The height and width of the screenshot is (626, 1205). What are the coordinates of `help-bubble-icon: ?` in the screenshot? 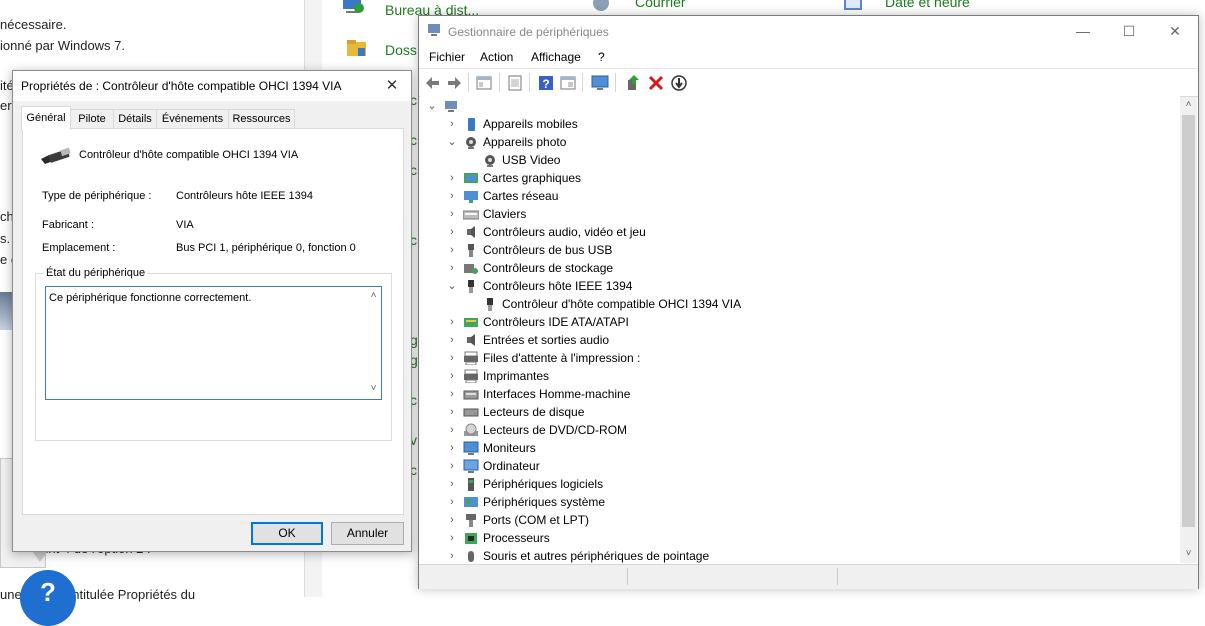 It's located at (48, 598).